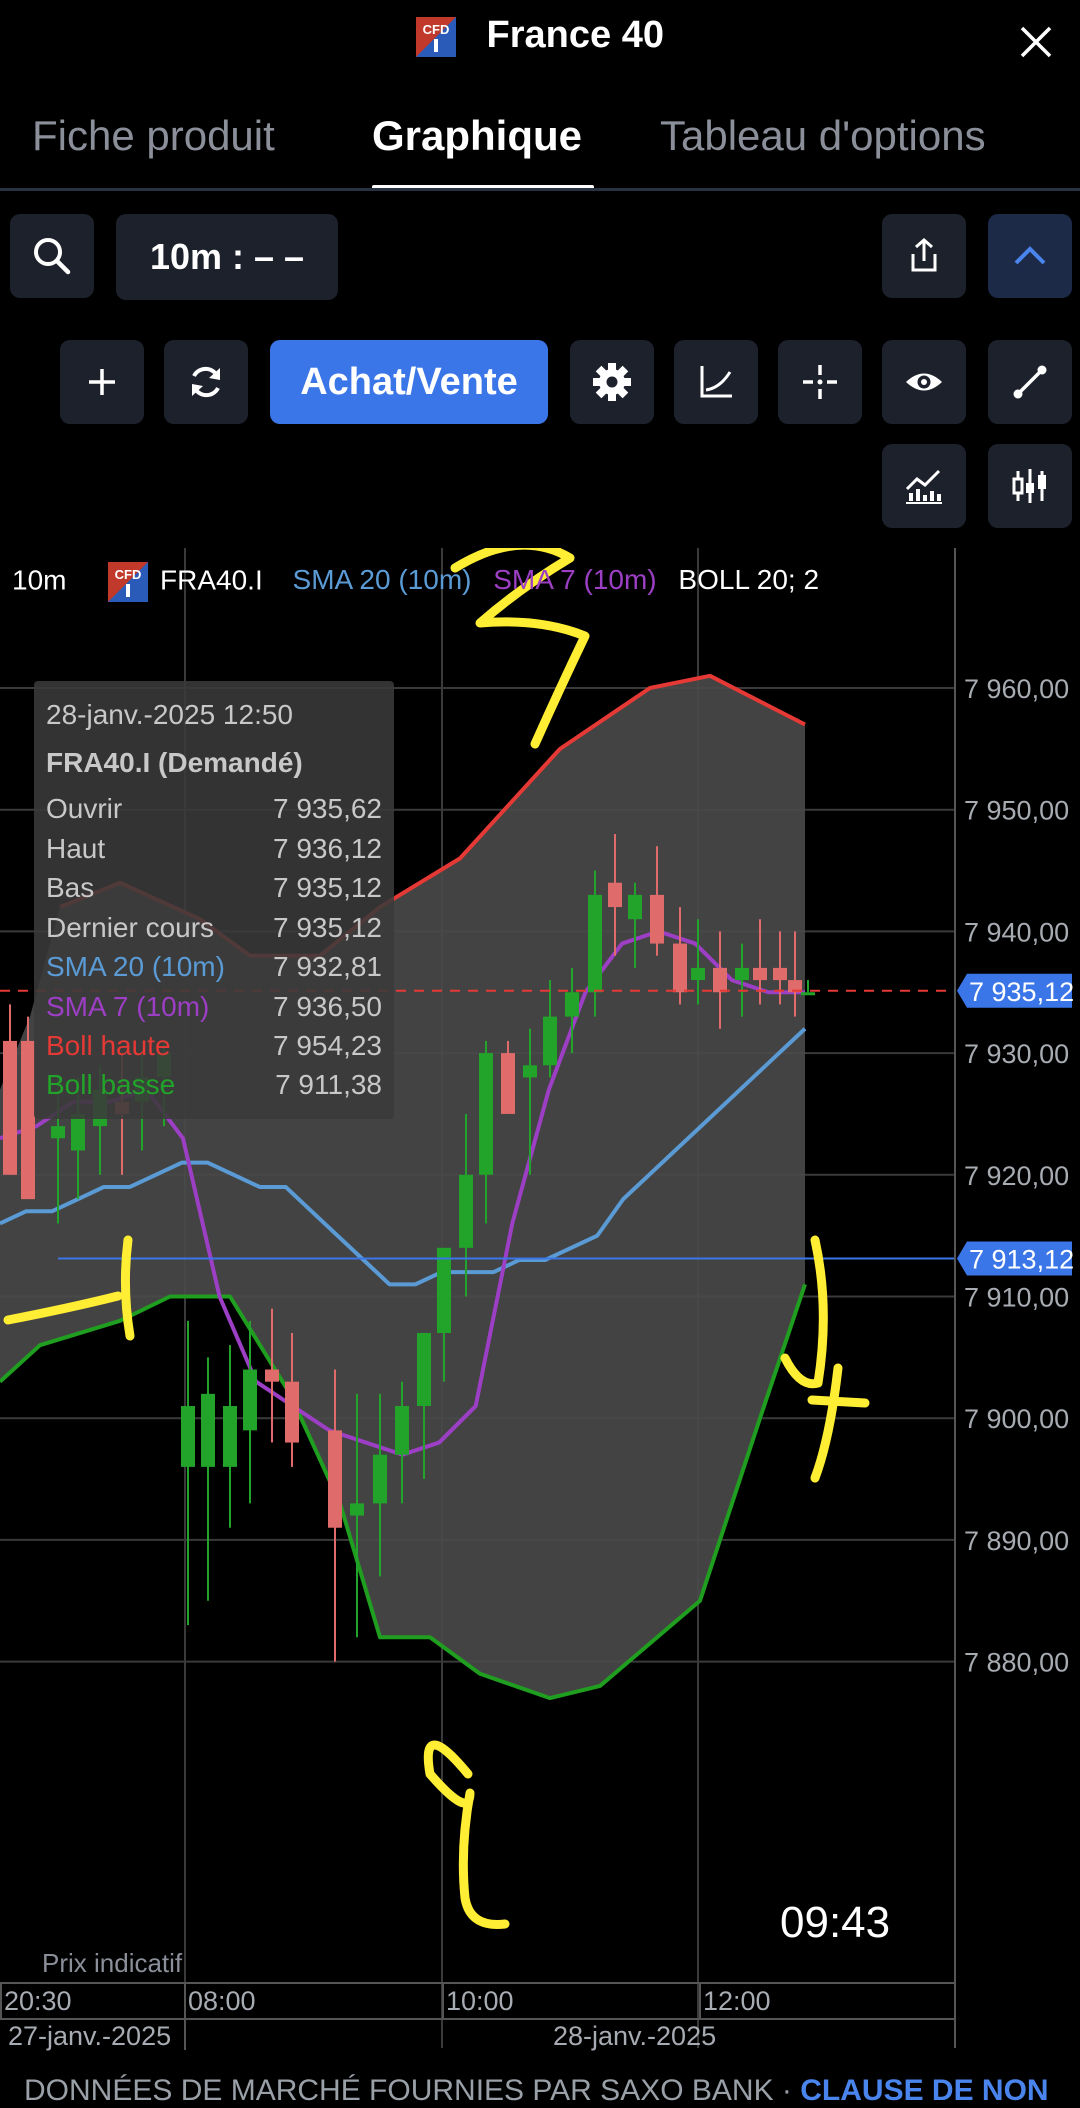  I want to click on share-icon, so click(924, 255).